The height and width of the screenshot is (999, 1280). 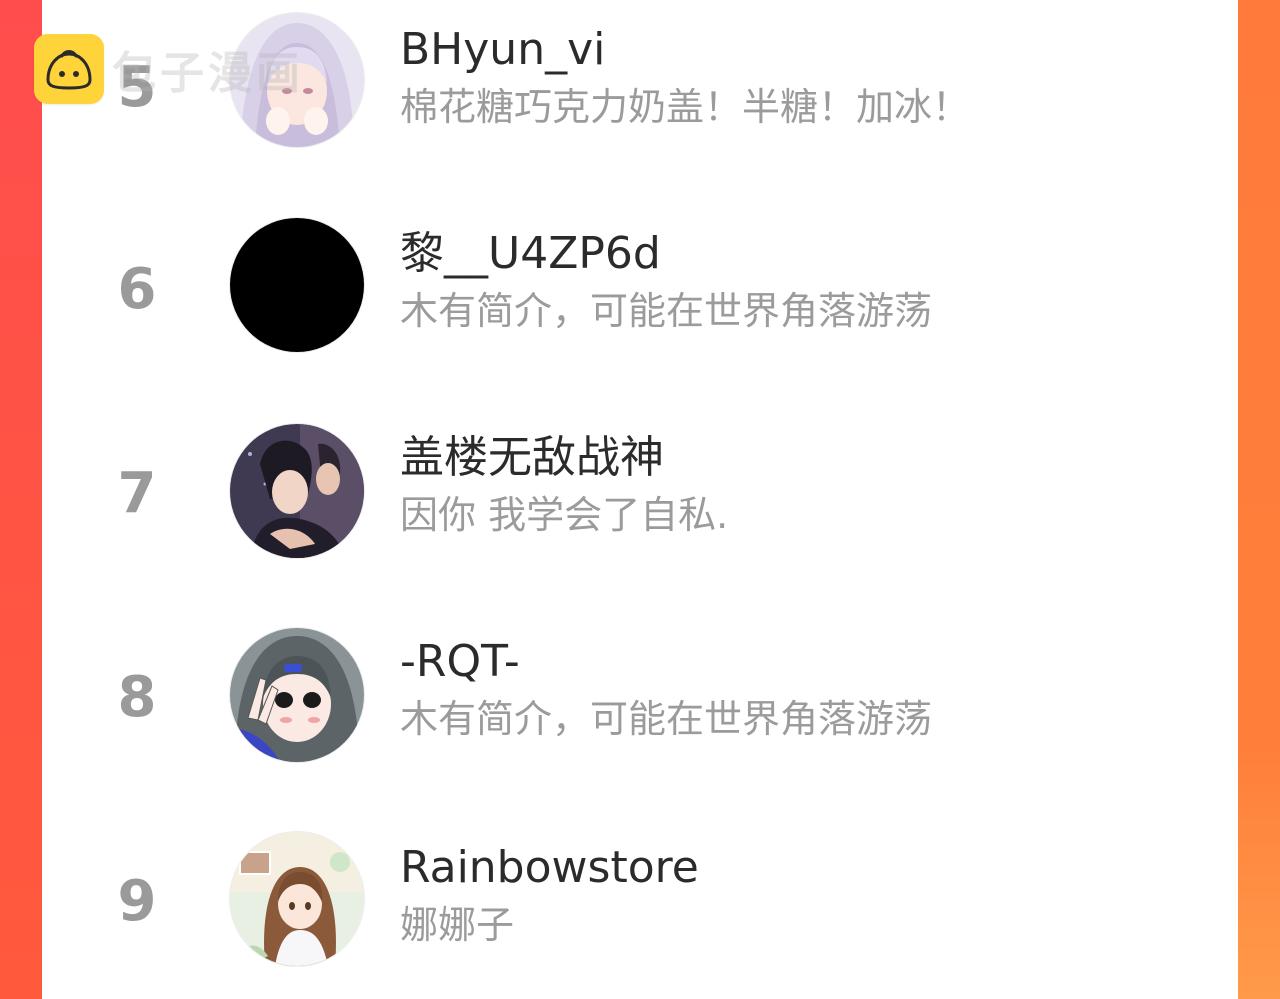 I want to click on user-name: BHyun_vi, so click(x=503, y=49).